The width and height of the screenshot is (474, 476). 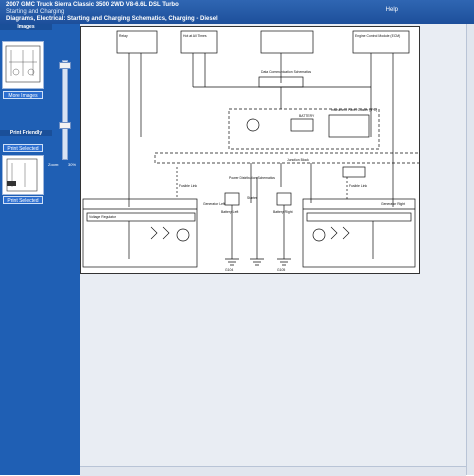 I want to click on vertical-scrollbar, so click(x=470, y=249).